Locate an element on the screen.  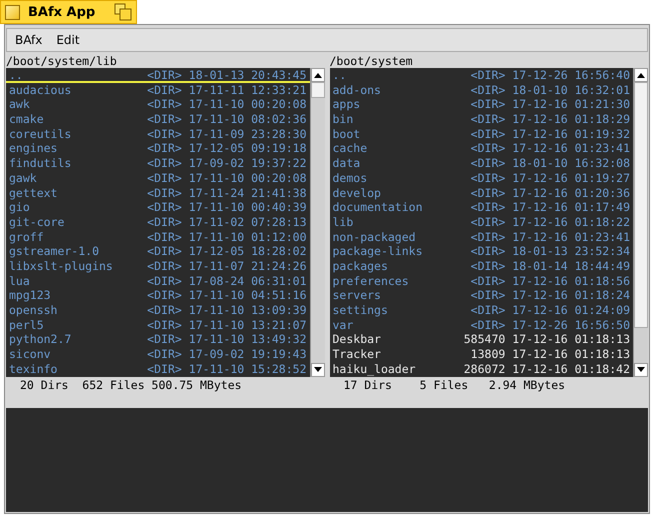
file-row: servers <DIR> 17-12-16 01:18:24 is located at coordinates (481, 295).